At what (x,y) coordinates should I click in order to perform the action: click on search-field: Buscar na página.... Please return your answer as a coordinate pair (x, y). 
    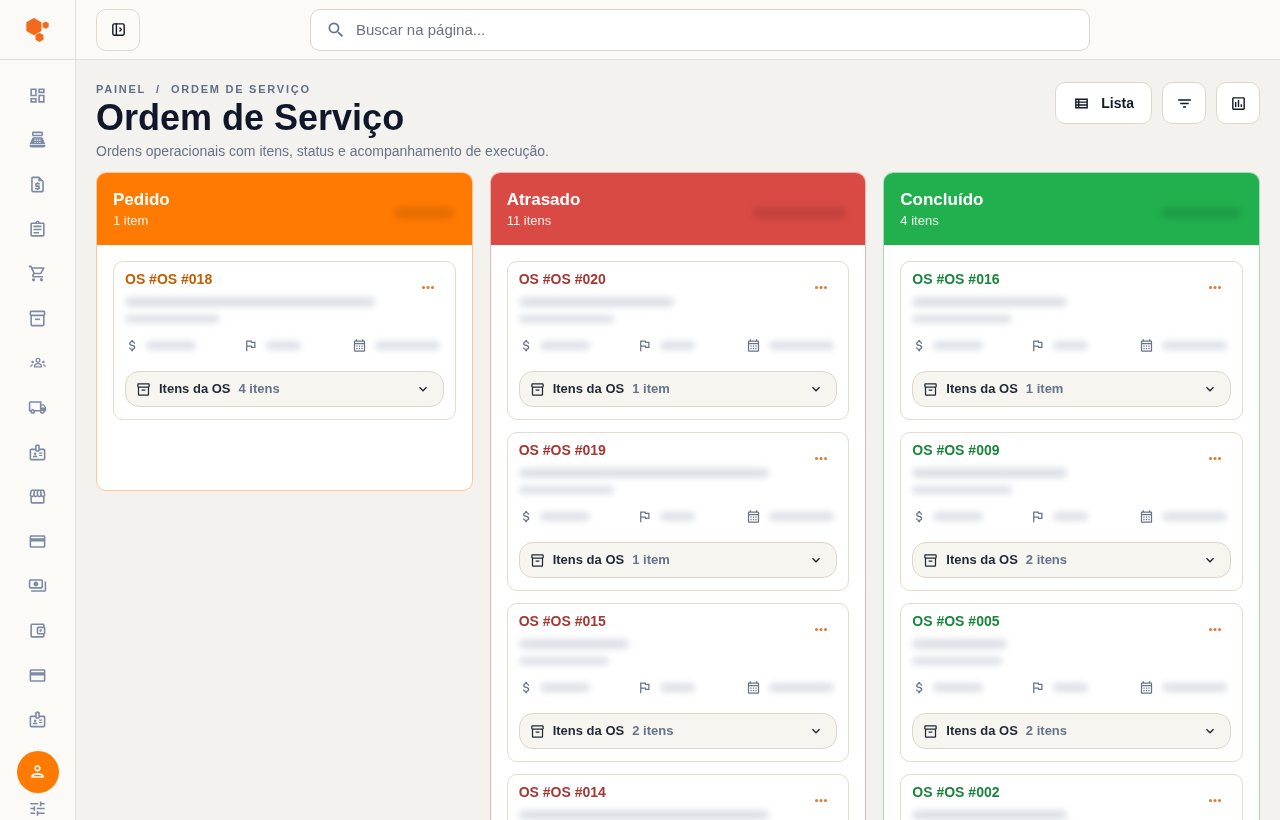
    Looking at the image, I should click on (700, 29).